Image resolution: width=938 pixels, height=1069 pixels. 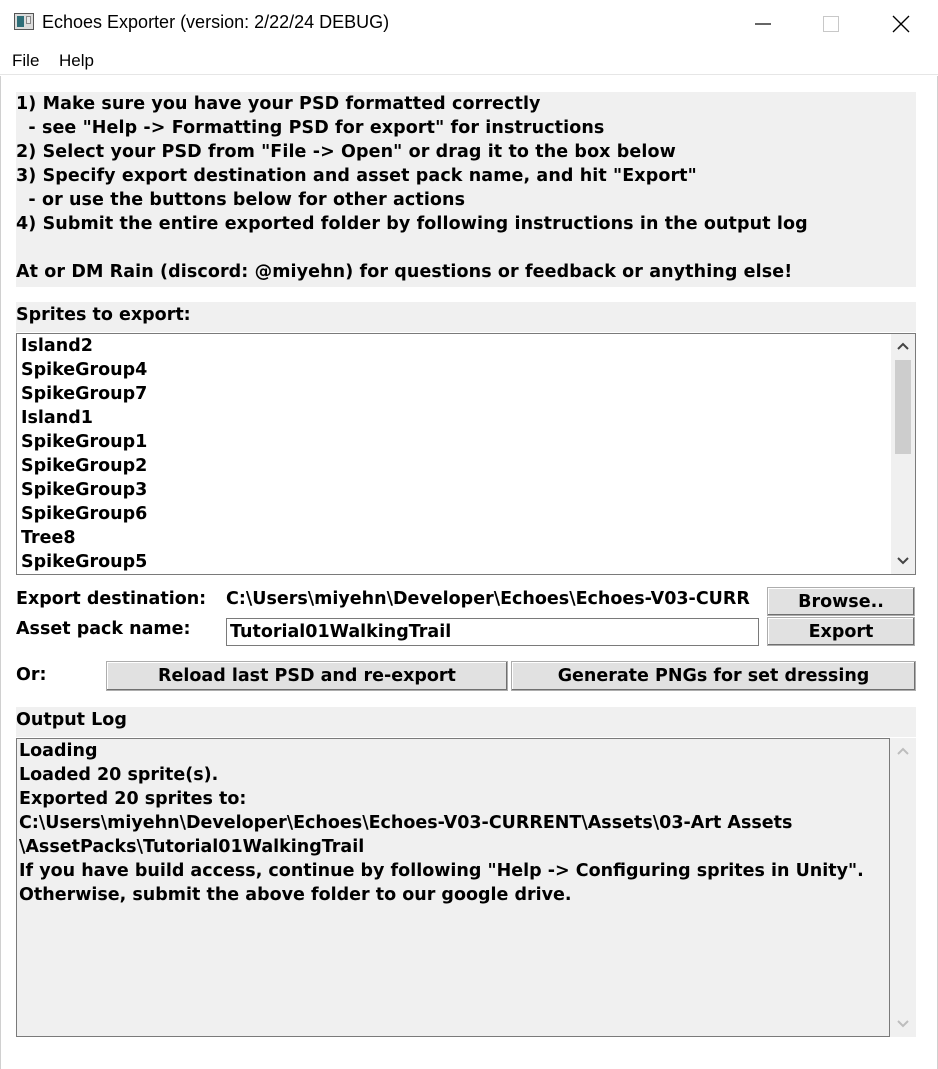 What do you see at coordinates (307, 676) in the screenshot?
I see `reload-reexport-button: Reload last PSD and re-export` at bounding box center [307, 676].